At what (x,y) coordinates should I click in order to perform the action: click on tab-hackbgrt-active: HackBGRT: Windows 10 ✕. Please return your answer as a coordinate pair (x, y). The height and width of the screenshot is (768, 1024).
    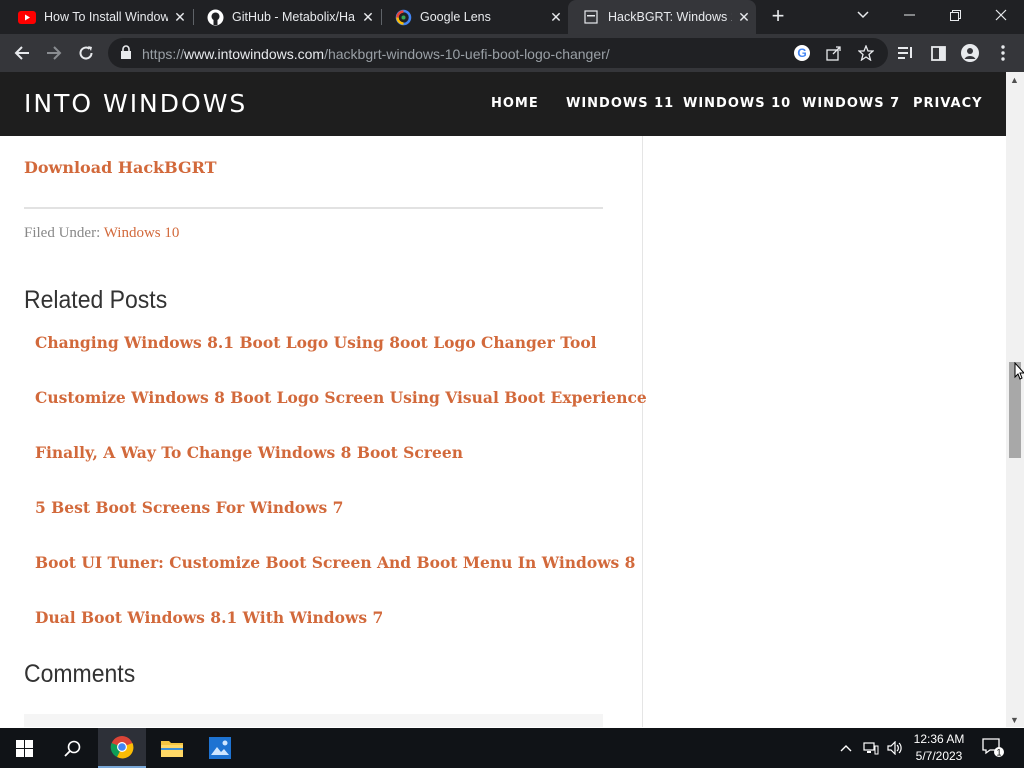
    Looking at the image, I should click on (662, 17).